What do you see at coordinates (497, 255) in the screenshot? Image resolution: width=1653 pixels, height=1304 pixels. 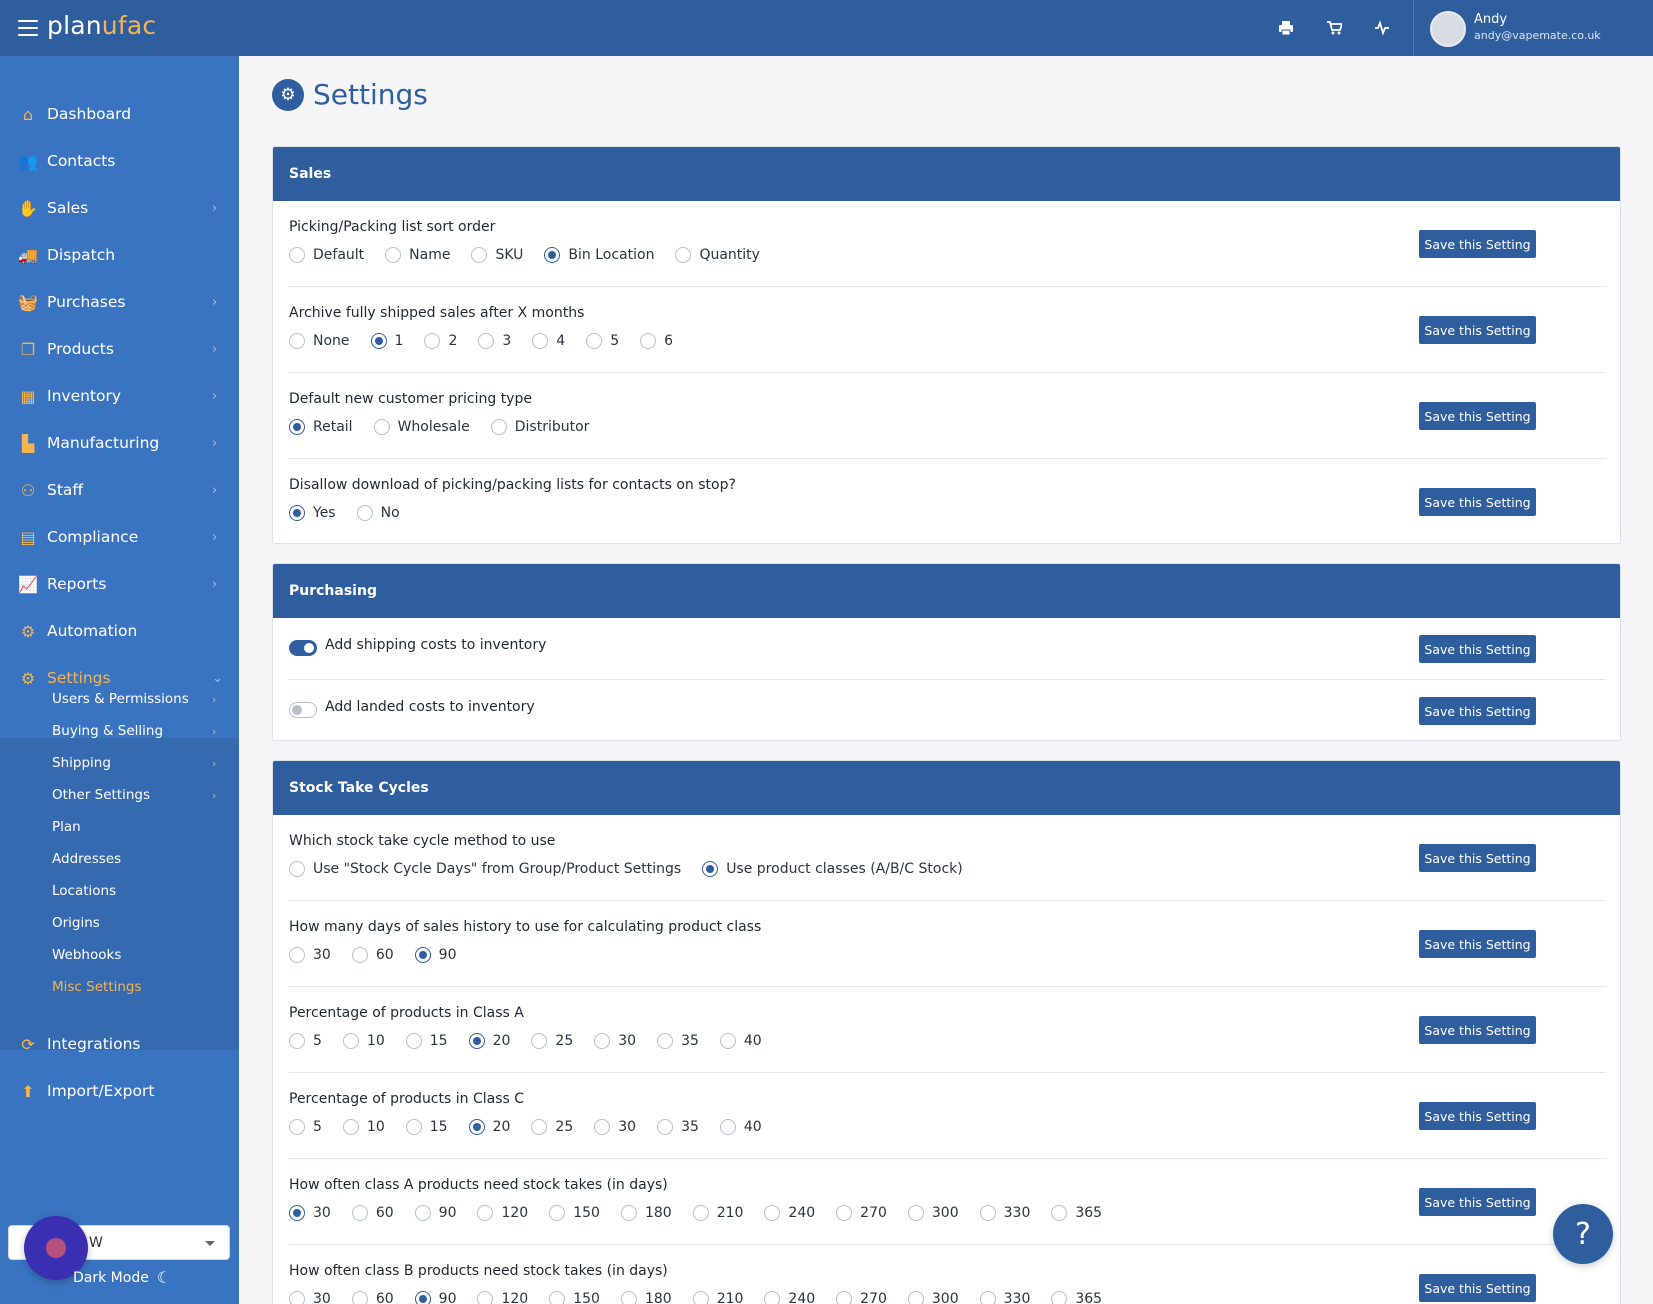 I see `radio-option: SKU` at bounding box center [497, 255].